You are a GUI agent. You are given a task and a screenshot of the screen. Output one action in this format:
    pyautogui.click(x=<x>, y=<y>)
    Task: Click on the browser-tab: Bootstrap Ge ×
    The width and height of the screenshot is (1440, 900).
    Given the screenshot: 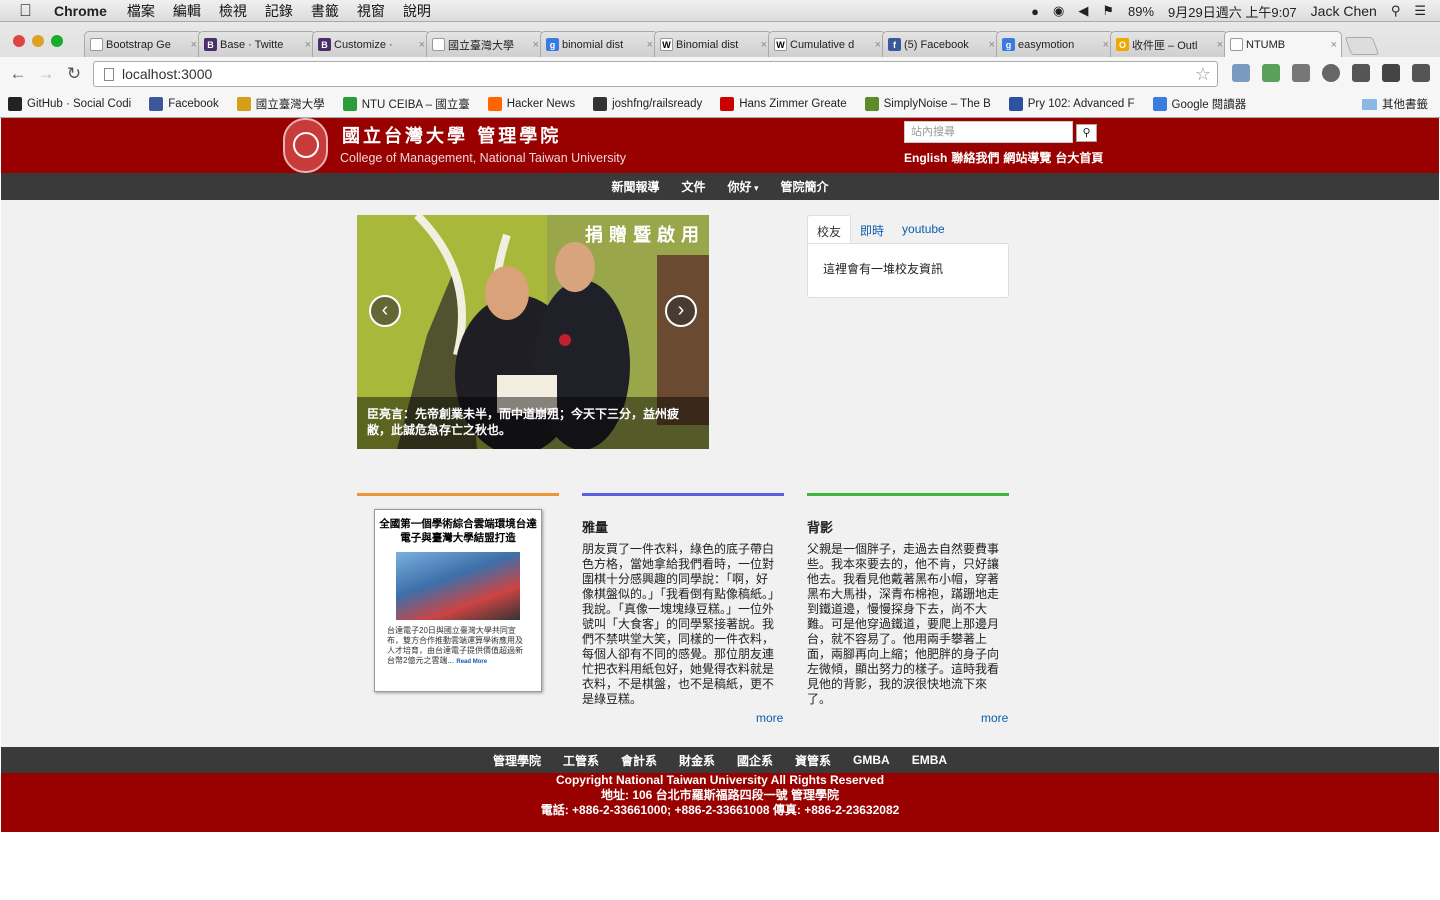 What is the action you would take?
    pyautogui.click(x=143, y=44)
    